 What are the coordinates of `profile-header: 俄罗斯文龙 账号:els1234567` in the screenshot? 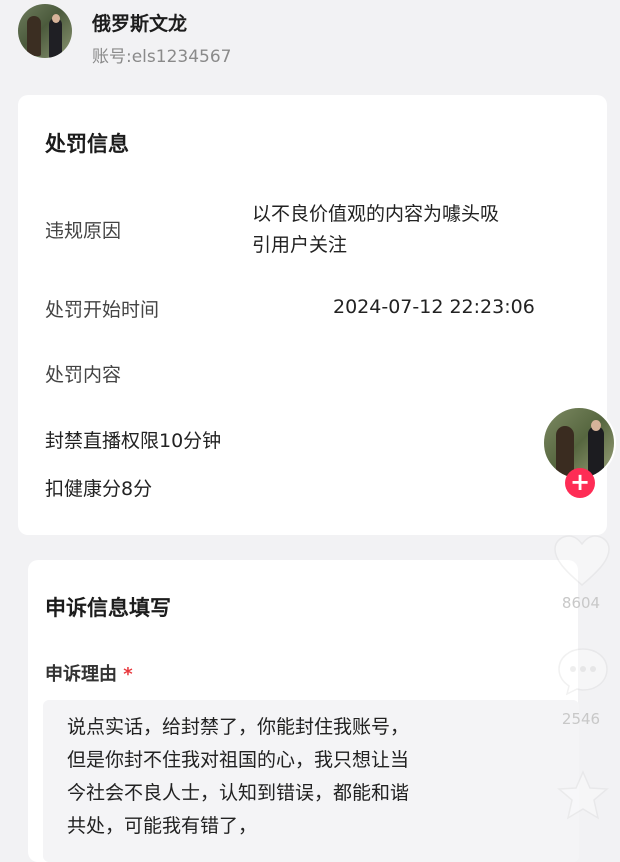 It's located at (310, 40).